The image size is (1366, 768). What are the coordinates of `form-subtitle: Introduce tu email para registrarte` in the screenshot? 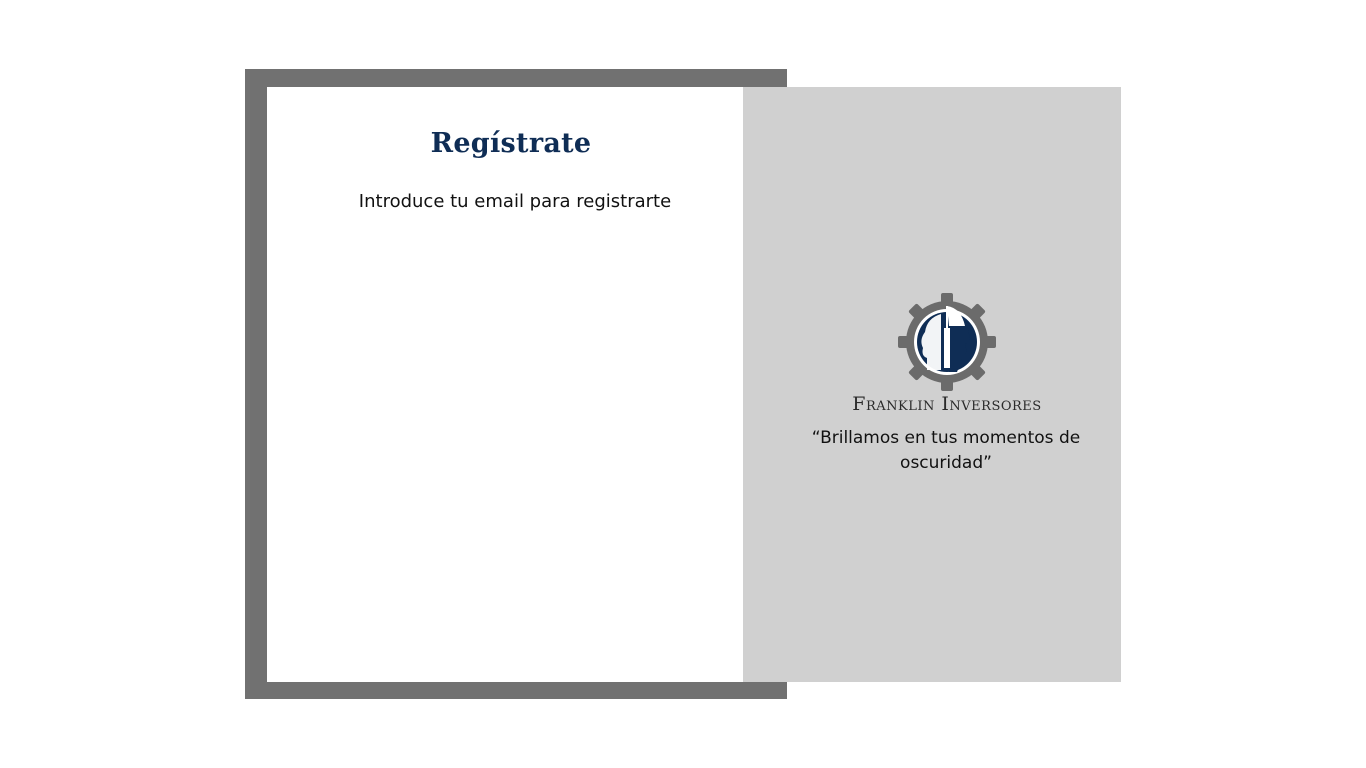 It's located at (515, 201).